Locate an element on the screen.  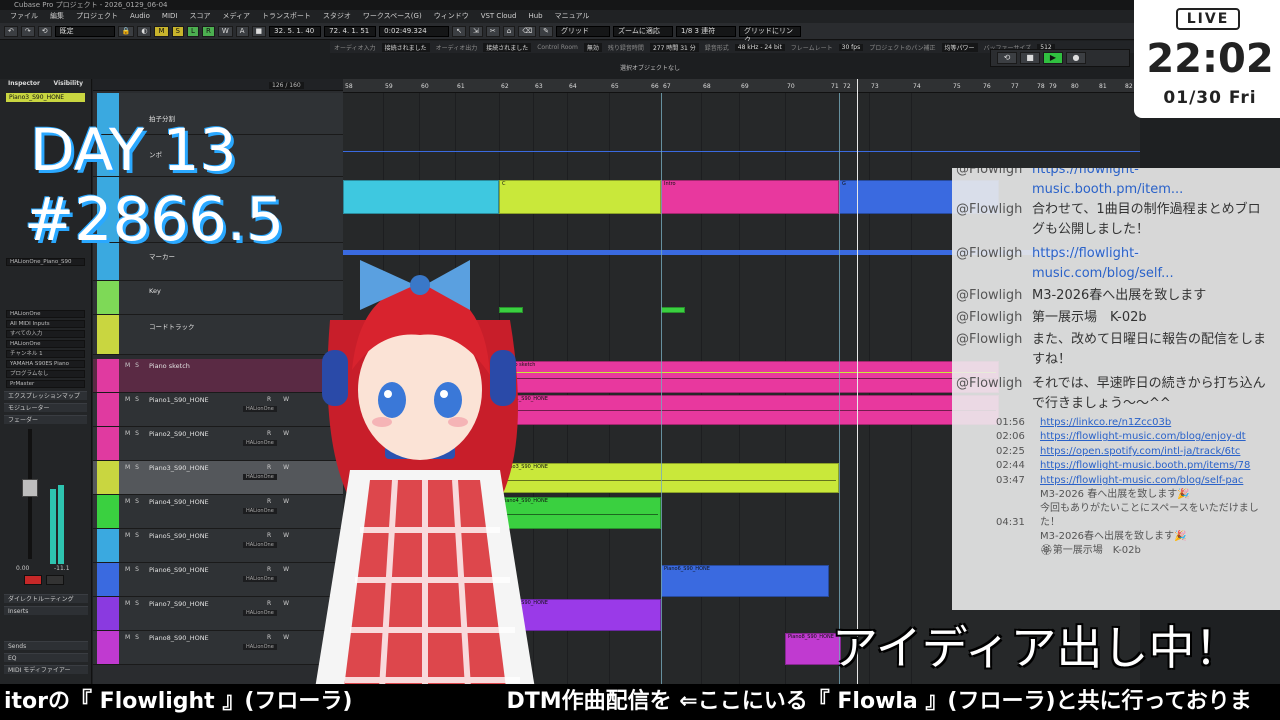
range-tool-icon: ⇲ is located at coordinates (476, 31).